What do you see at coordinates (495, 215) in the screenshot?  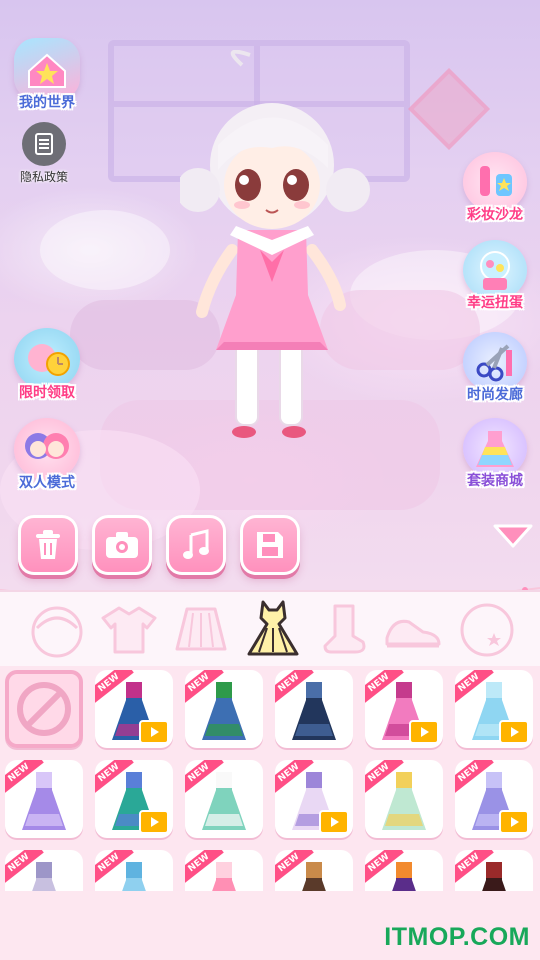 I see `makeup-salon-label: 彩妆沙龙` at bounding box center [495, 215].